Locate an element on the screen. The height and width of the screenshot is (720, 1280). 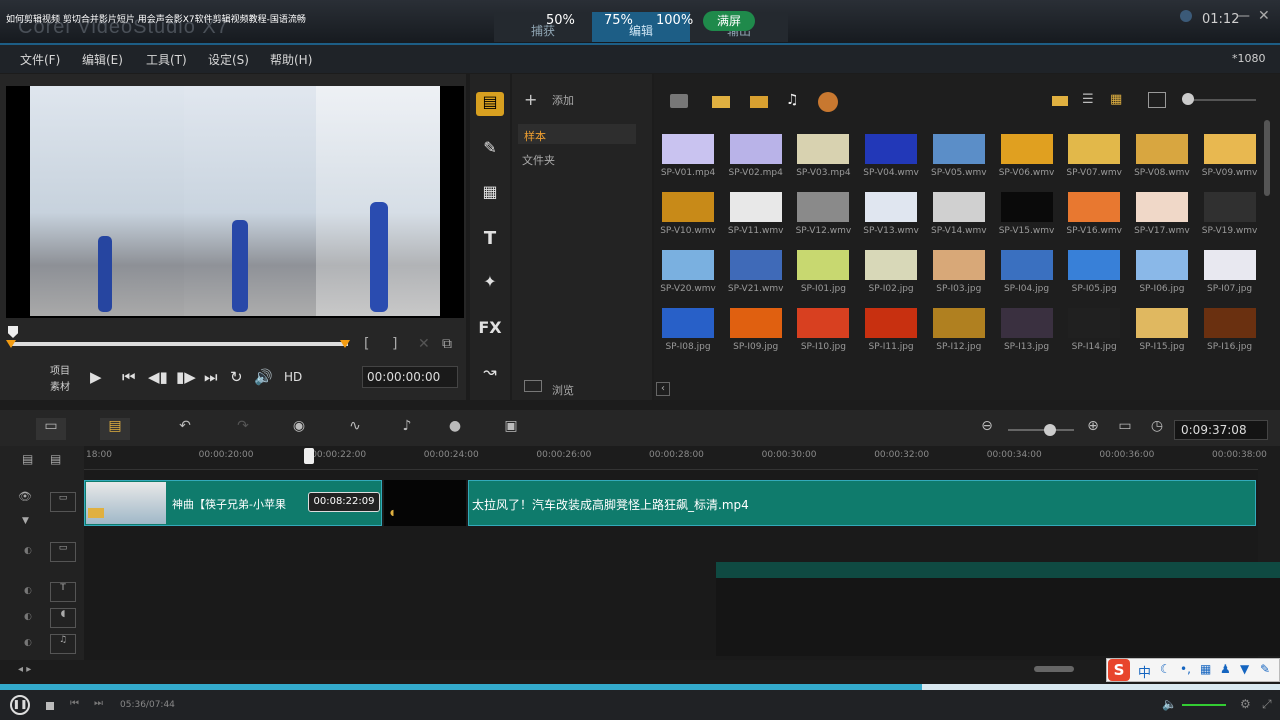
project-mode-label: 项目 is located at coordinates (60, 369).